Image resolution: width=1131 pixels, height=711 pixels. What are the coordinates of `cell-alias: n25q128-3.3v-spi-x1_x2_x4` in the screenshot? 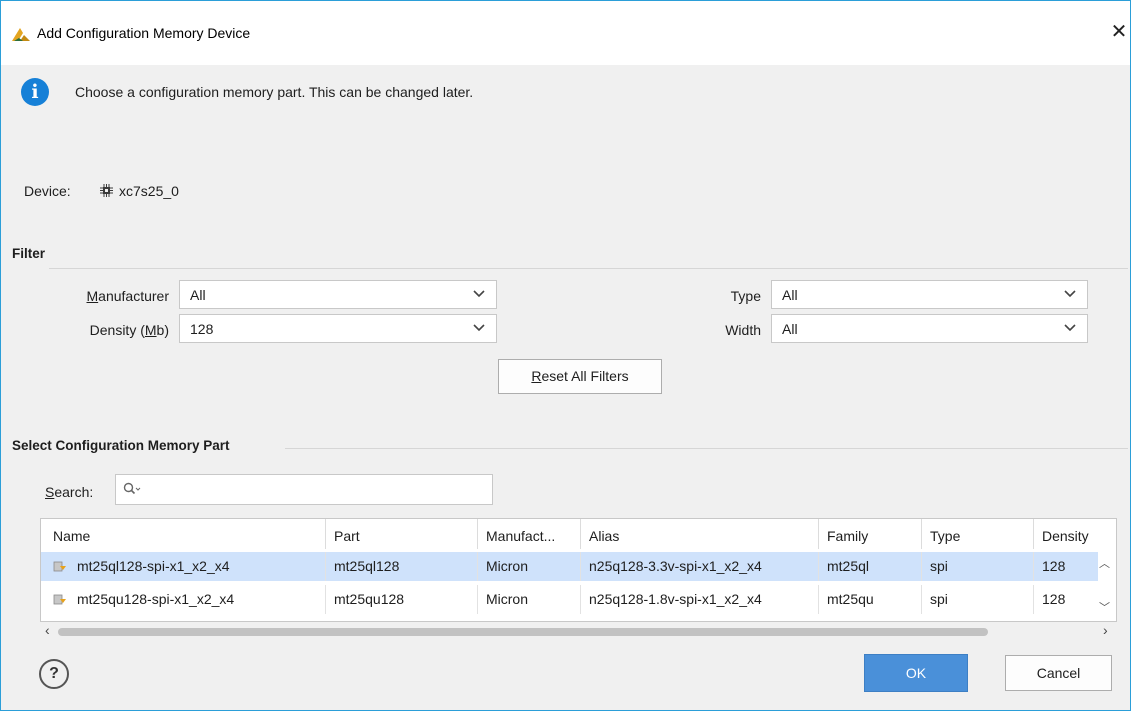 It's located at (700, 566).